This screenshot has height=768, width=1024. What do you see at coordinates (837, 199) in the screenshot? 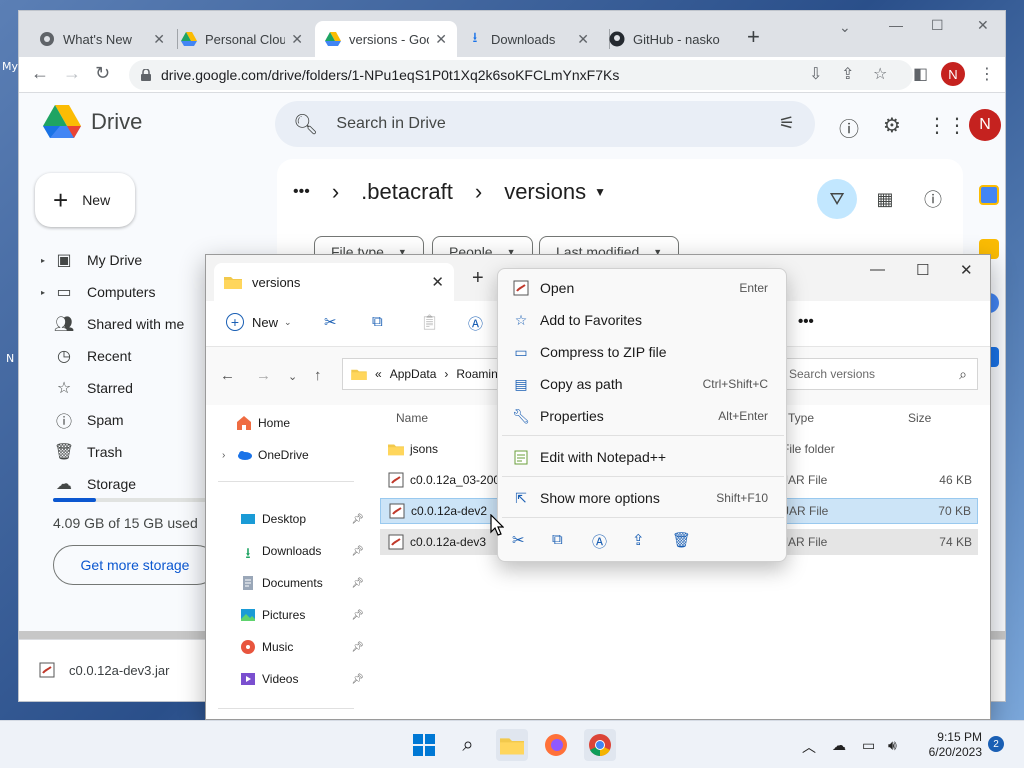
I see `filter-icon: ⛛` at bounding box center [837, 199].